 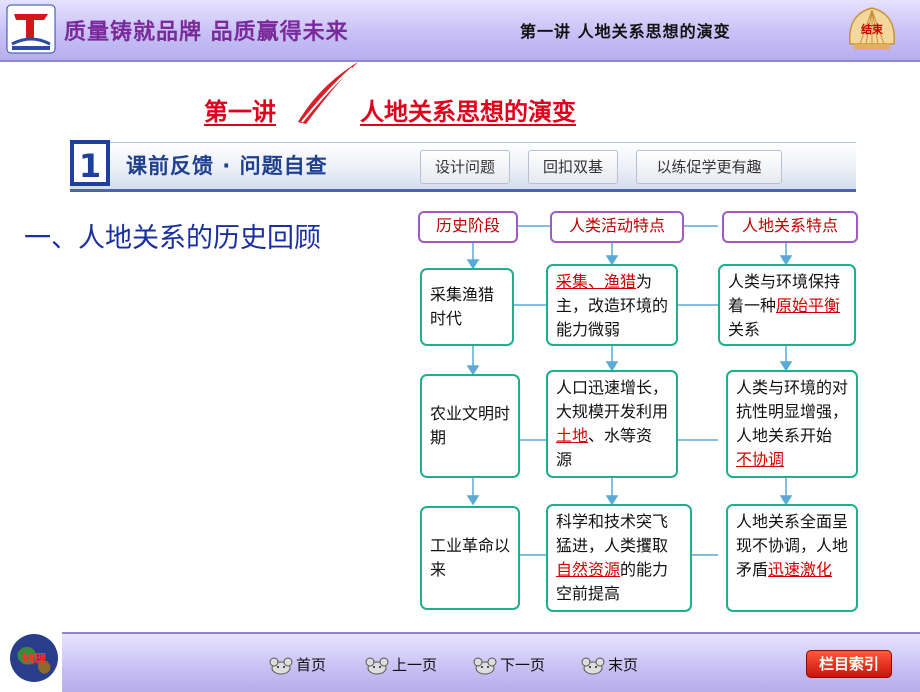 I want to click on activity-keyword: 土地, so click(x=572, y=435).